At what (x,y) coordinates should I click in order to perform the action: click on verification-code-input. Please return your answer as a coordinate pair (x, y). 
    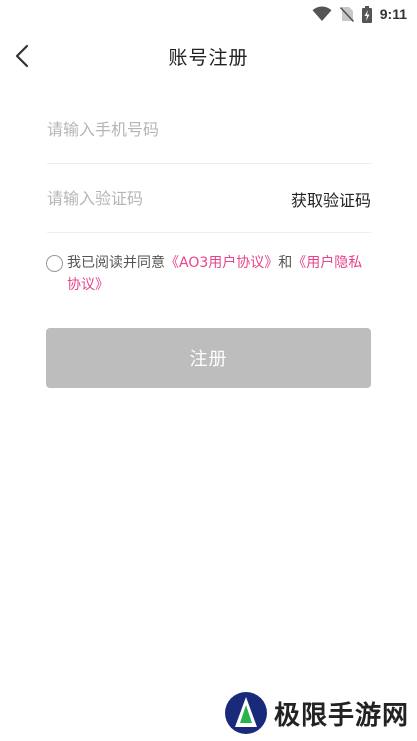
    Looking at the image, I should click on (157, 198).